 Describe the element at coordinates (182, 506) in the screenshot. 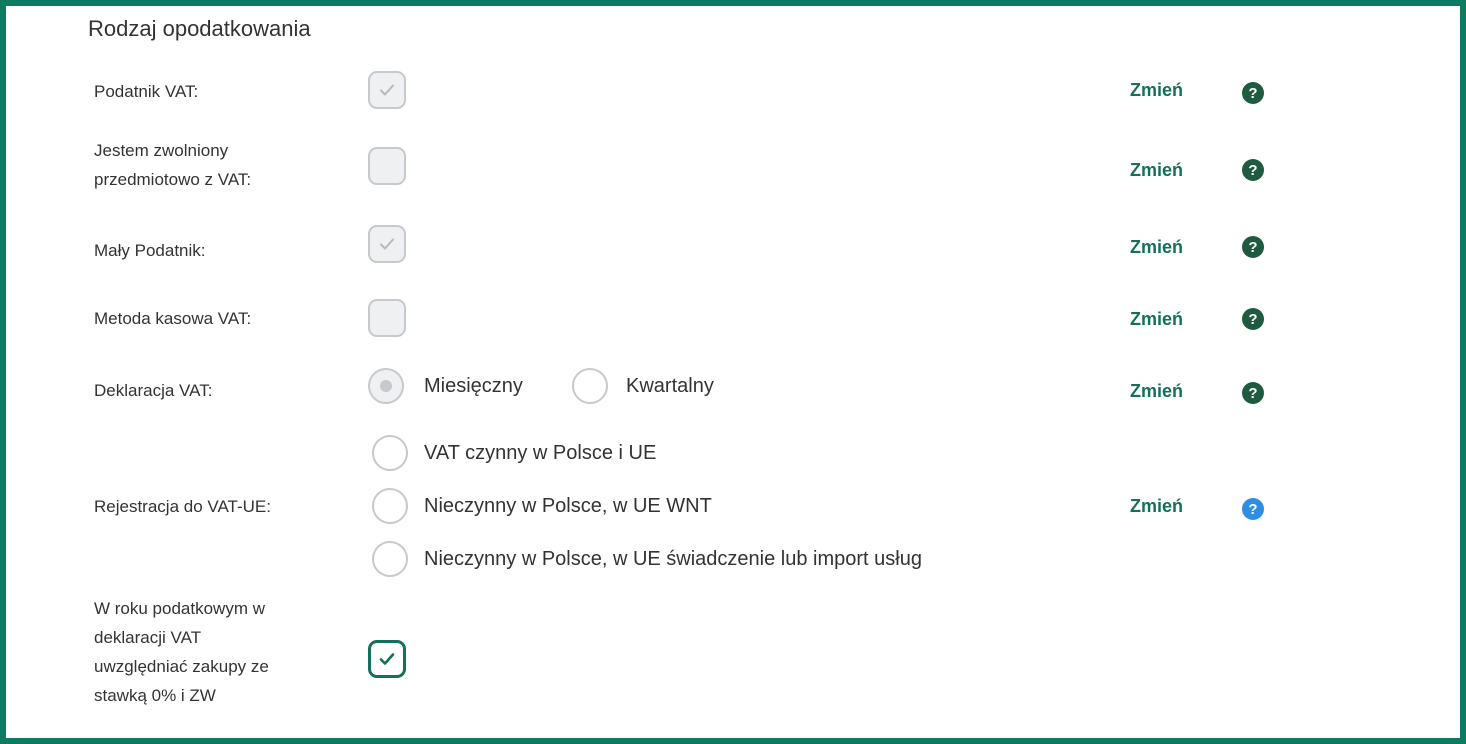

I see `eu-registration-label: Rejestracja do VAT-UE:` at that location.